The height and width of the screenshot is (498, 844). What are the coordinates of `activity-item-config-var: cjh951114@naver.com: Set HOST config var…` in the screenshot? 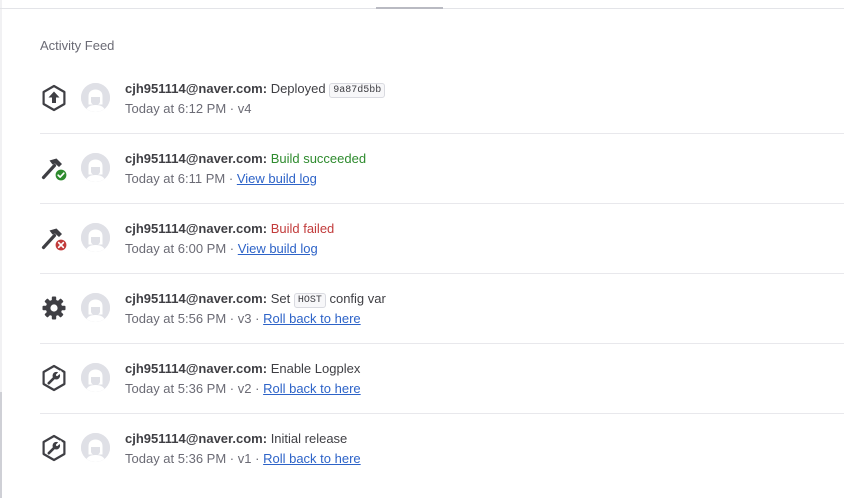 It's located at (442, 309).